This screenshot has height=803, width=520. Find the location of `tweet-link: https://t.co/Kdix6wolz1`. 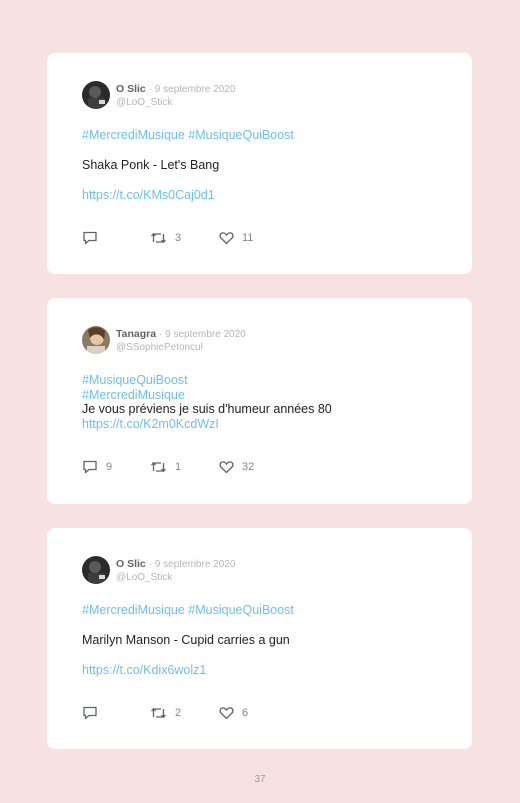

tweet-link: https://t.co/Kdix6wolz1 is located at coordinates (267, 670).